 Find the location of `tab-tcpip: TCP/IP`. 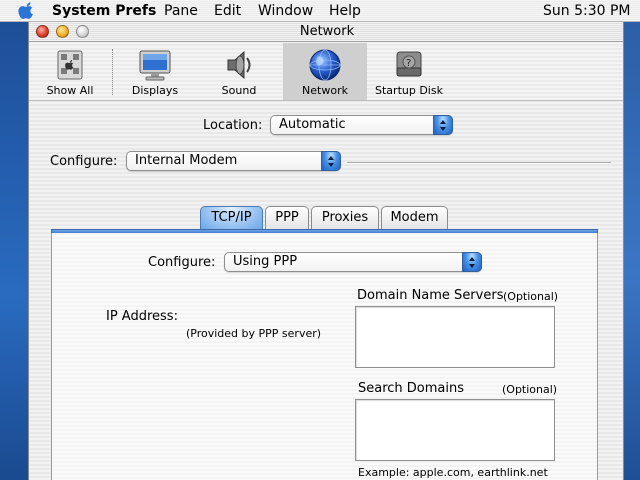

tab-tcpip: TCP/IP is located at coordinates (231, 218).